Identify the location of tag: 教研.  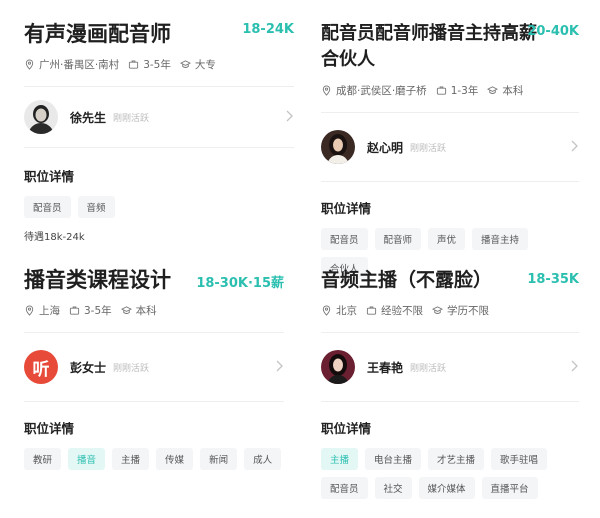
(43, 459).